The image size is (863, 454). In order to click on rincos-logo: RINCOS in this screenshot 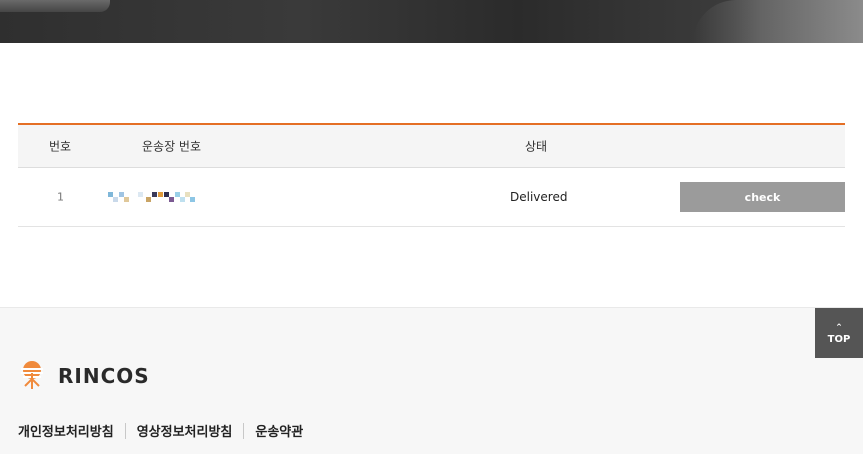, I will do `click(83, 375)`.